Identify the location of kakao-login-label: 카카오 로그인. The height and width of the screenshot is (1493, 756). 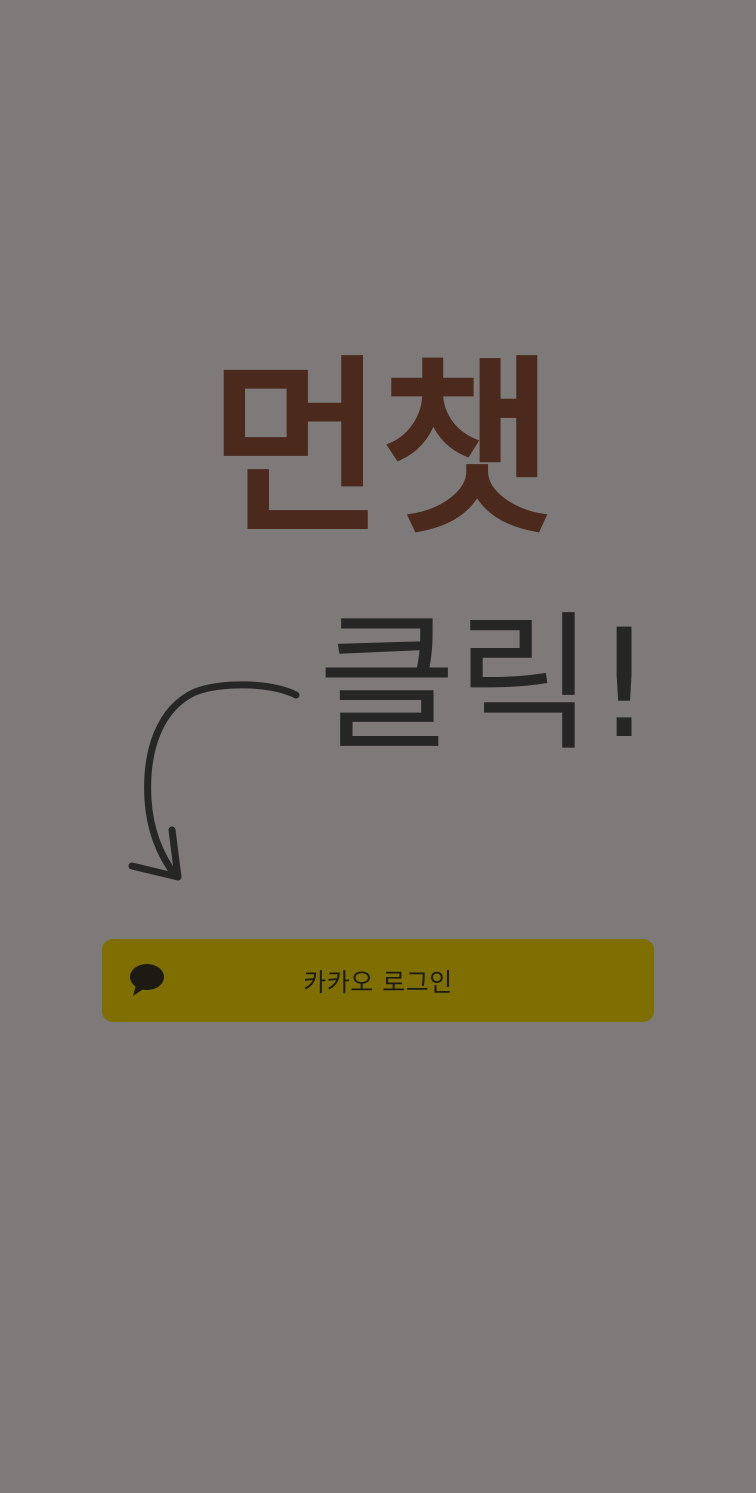
(378, 982).